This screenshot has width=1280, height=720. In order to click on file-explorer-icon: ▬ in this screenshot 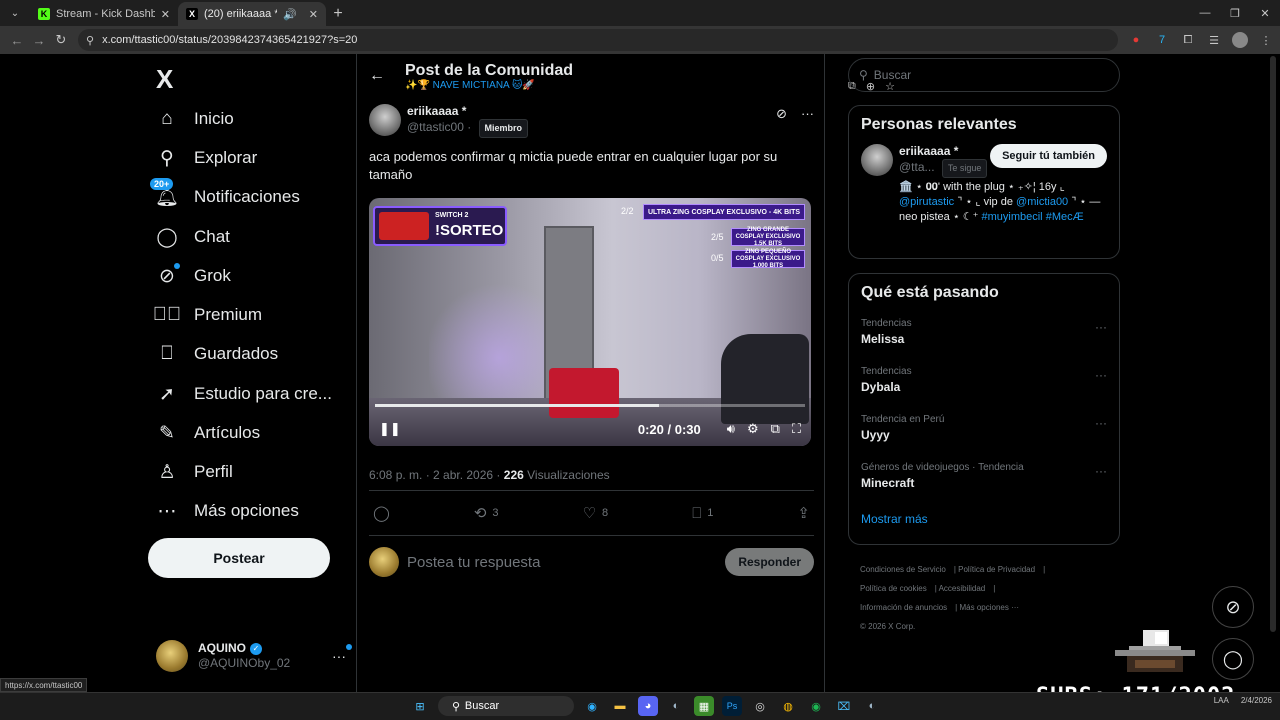, I will do `click(620, 706)`.